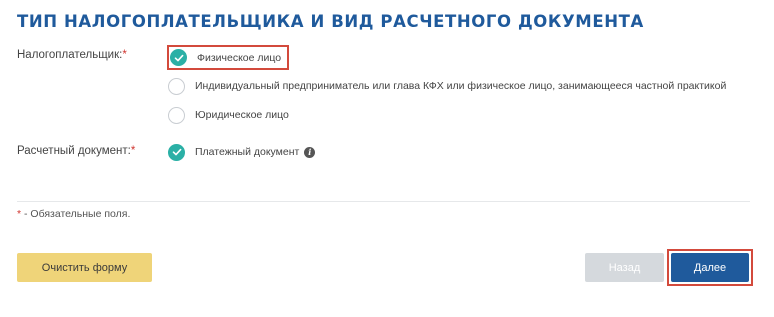 This screenshot has width=774, height=317. I want to click on option-label: Физическое лицо, so click(239, 57).